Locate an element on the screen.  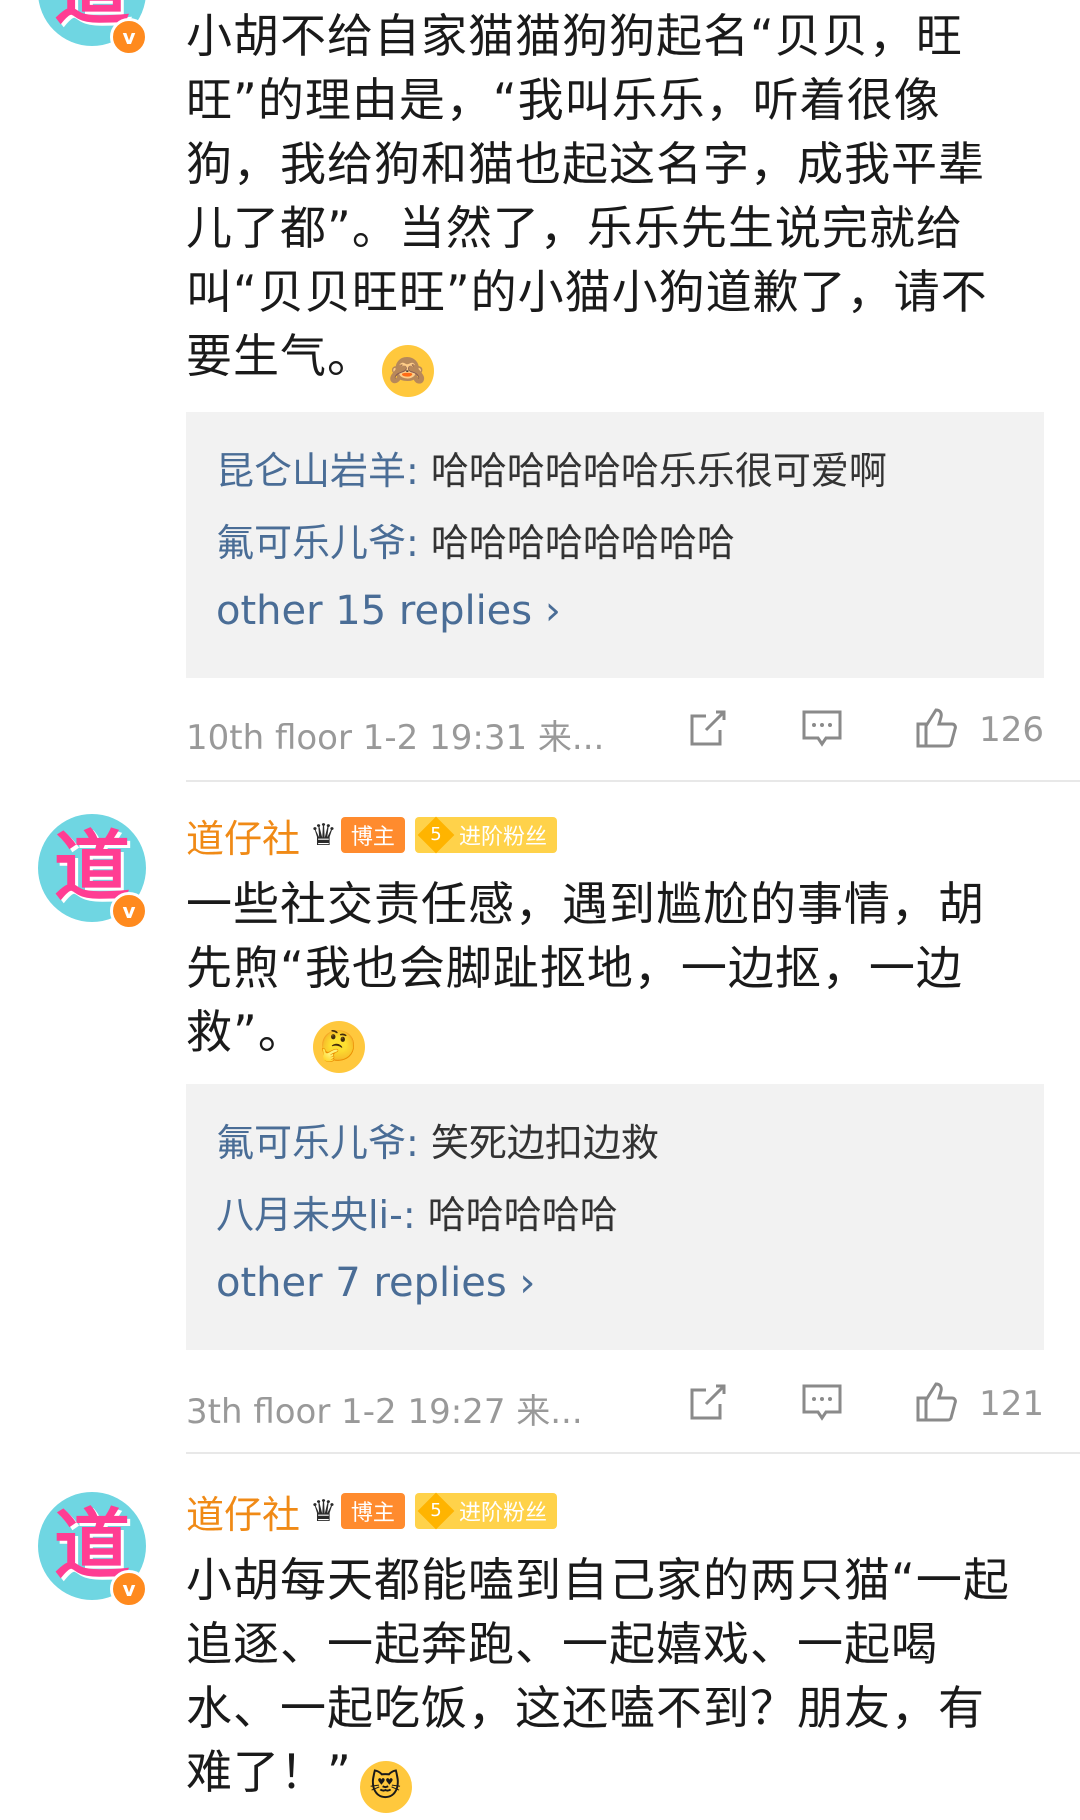
reply-item: 八月未央li-: 哈哈哈哈哈 is located at coordinates (417, 1211).